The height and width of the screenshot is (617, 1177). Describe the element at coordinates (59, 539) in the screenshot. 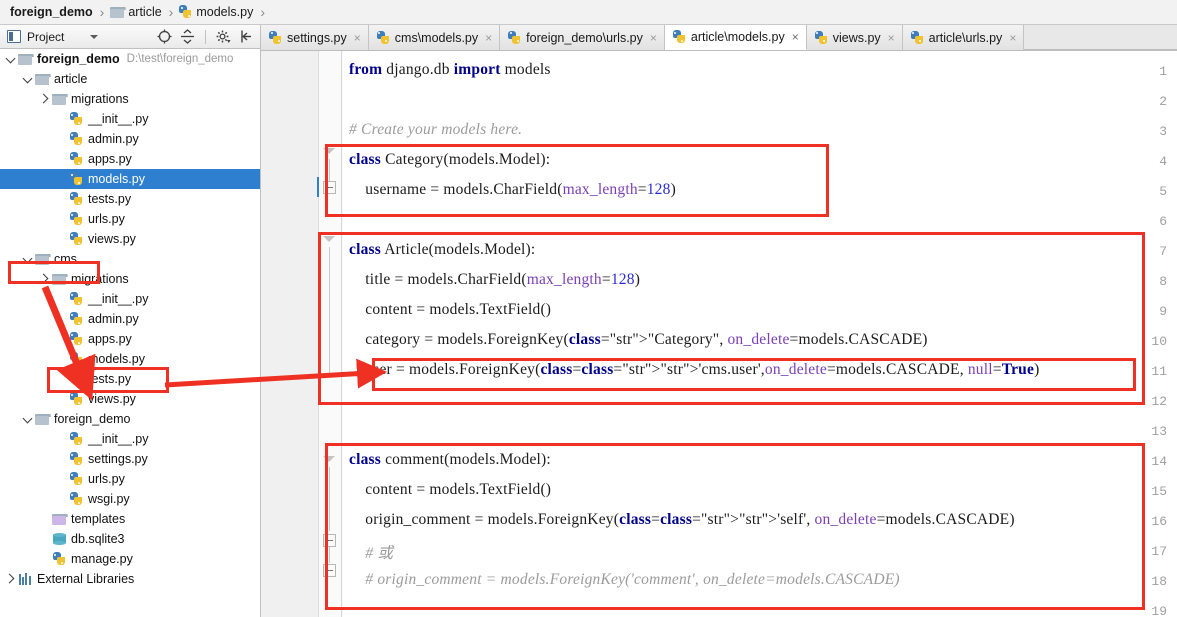

I see `database-icon` at that location.